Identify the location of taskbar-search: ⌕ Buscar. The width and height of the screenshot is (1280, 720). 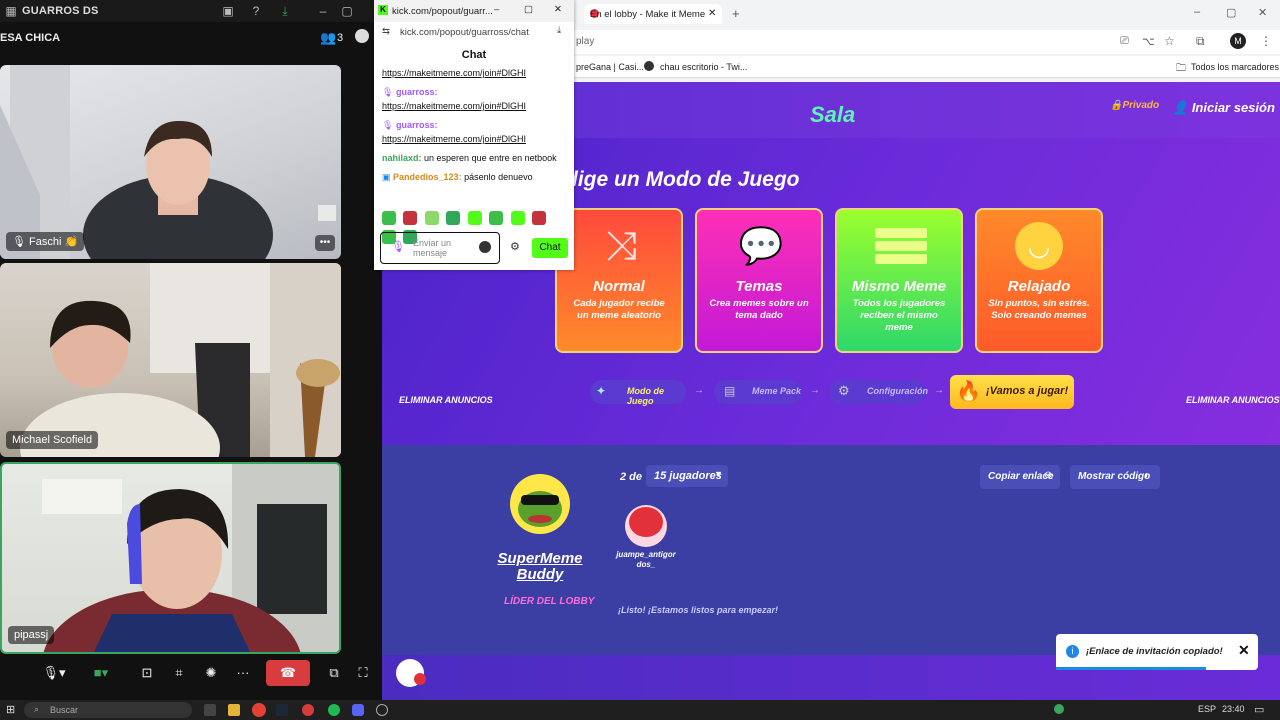
(108, 710).